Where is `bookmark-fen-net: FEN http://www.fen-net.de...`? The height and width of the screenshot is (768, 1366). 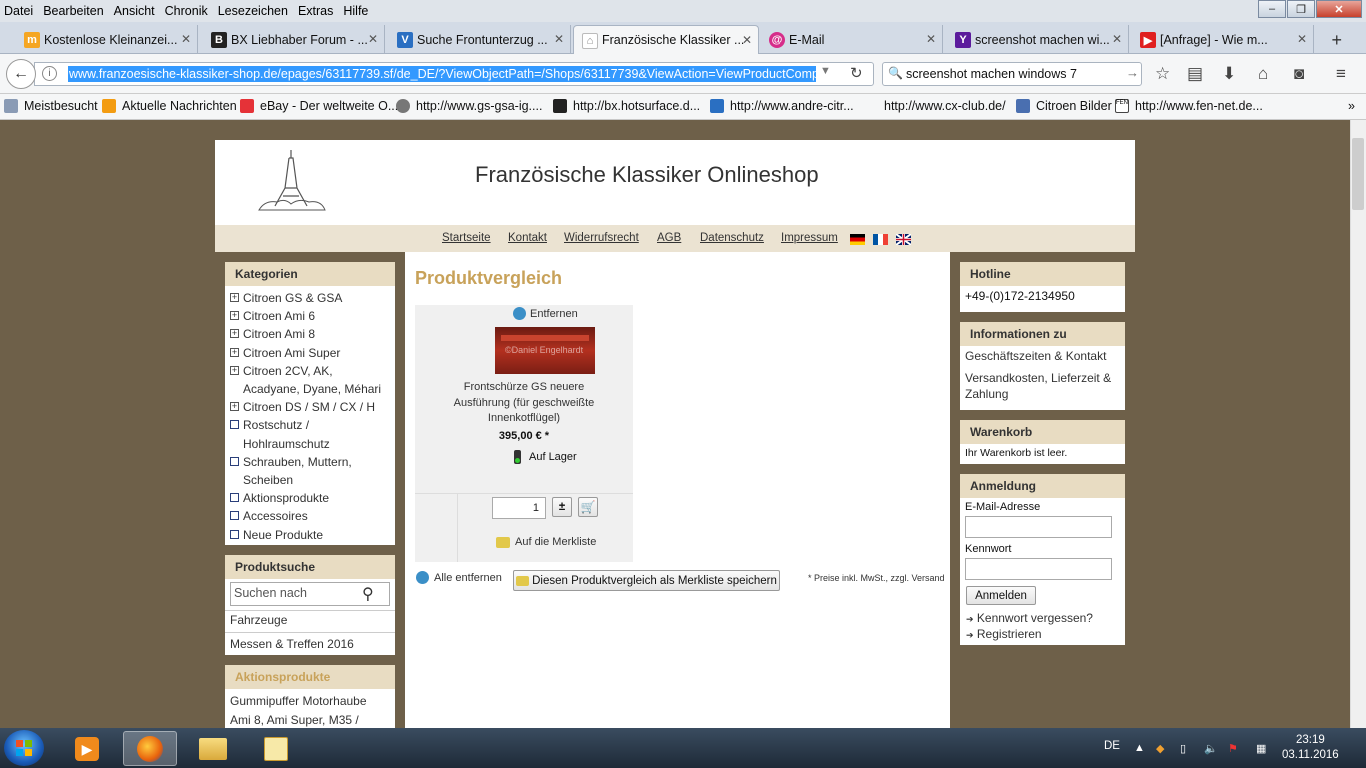 bookmark-fen-net: FEN http://www.fen-net.de... is located at coordinates (1189, 106).